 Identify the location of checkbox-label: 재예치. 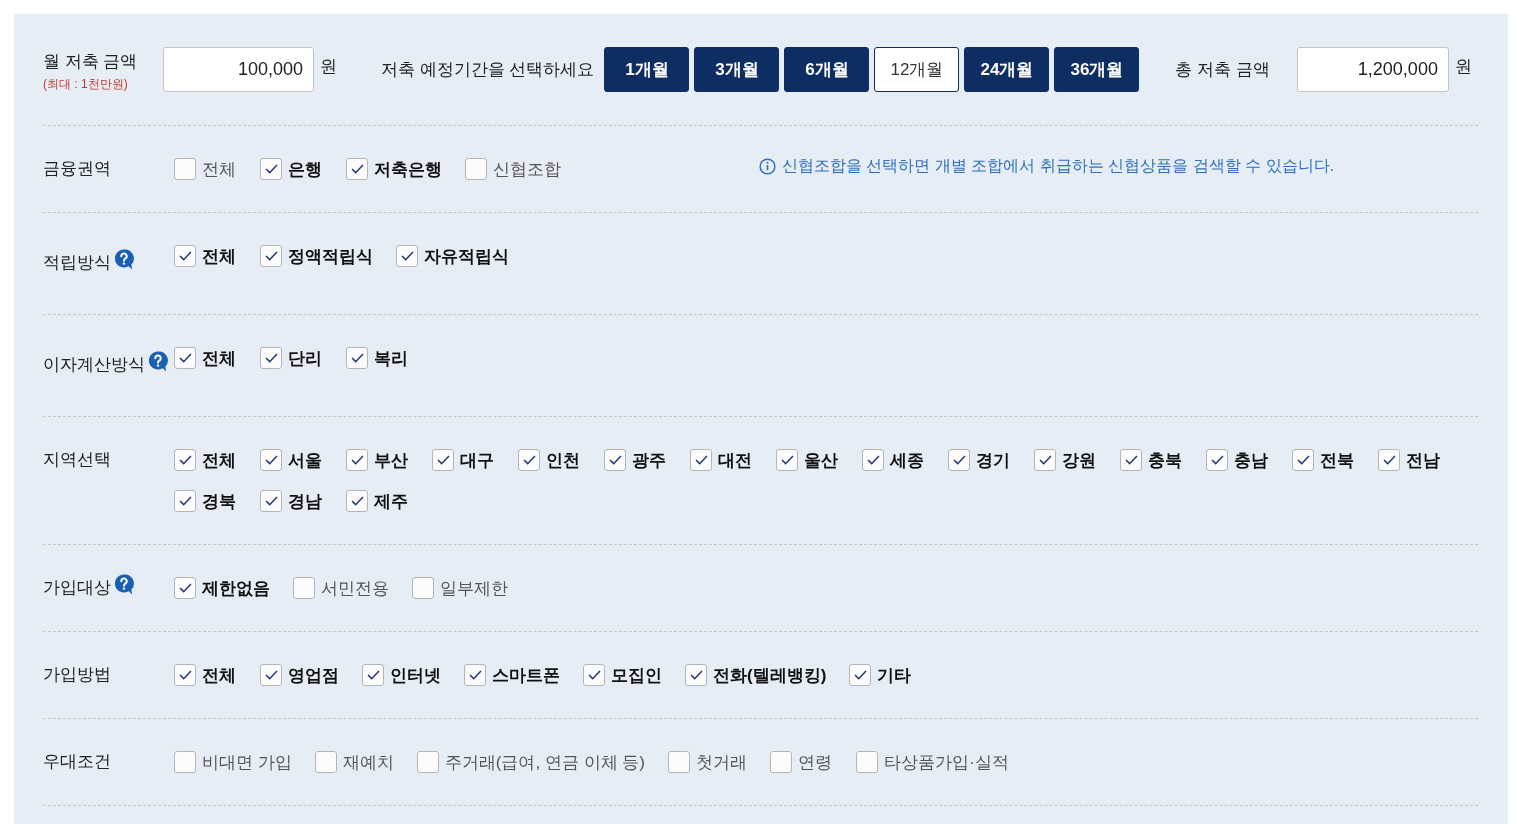
(368, 762).